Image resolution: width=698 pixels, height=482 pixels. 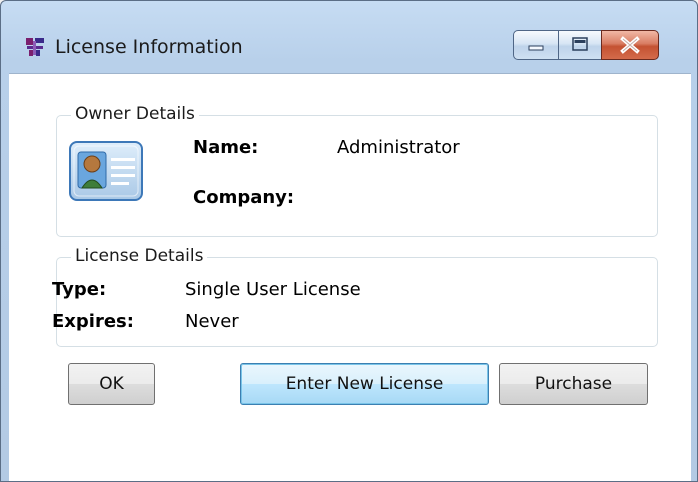 What do you see at coordinates (398, 147) in the screenshot?
I see `name-value: Administrator` at bounding box center [398, 147].